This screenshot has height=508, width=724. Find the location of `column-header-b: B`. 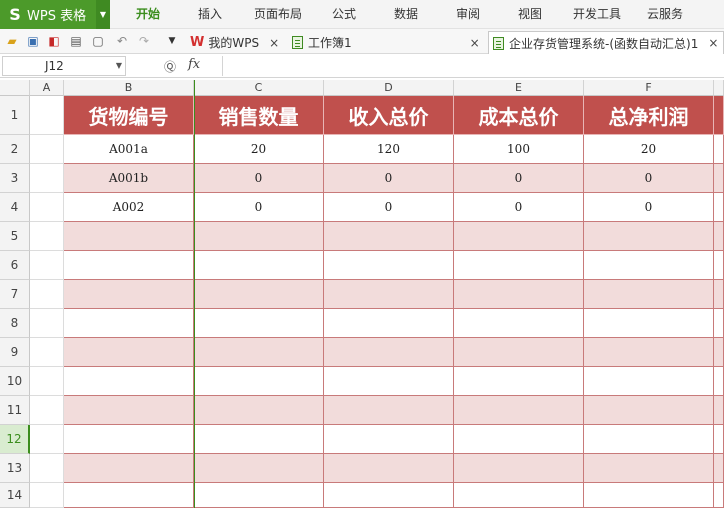

column-header-b: B is located at coordinates (129, 88).